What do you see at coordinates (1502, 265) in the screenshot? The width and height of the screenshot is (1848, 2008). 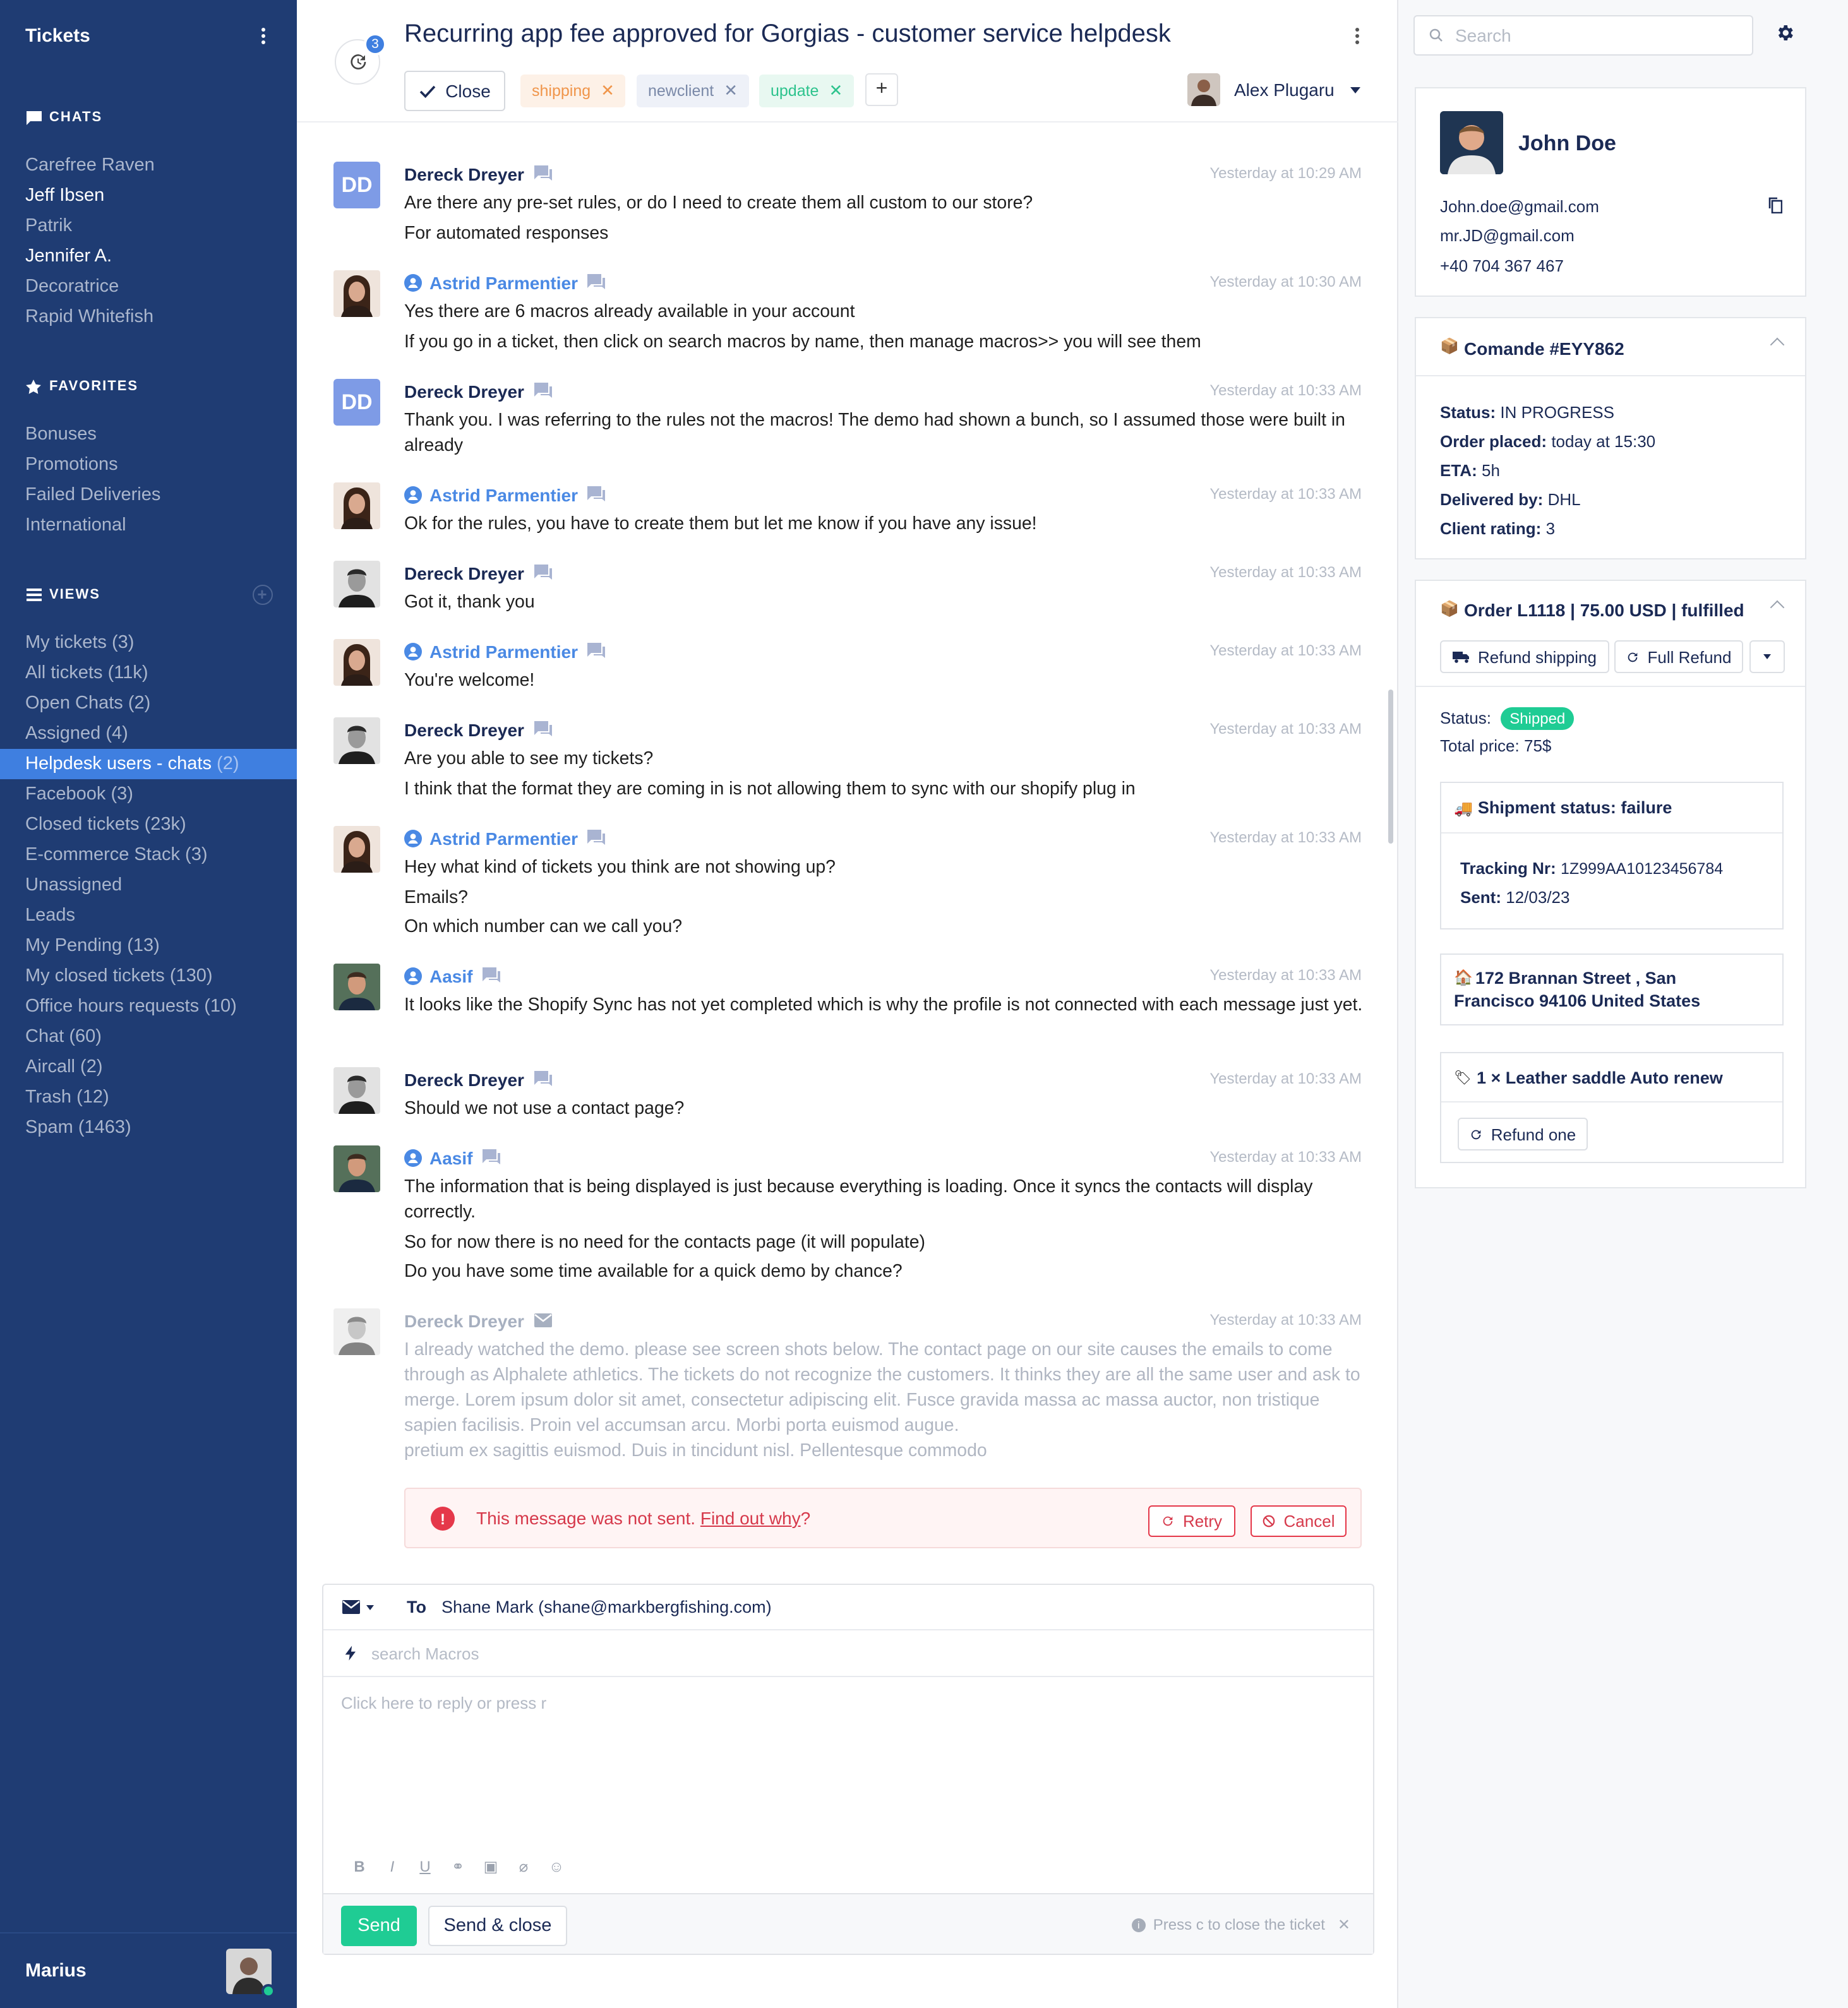 I see `customer-phone: +40 704 367 467` at bounding box center [1502, 265].